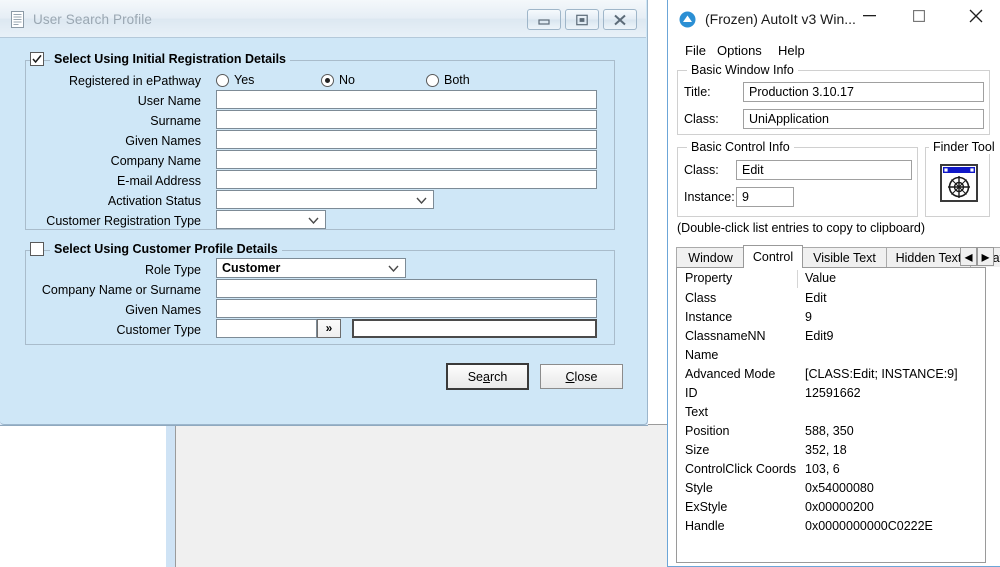 This screenshot has width=1000, height=567. What do you see at coordinates (831, 337) in the screenshot?
I see `table-row: ClassnameNN Edit9` at bounding box center [831, 337].